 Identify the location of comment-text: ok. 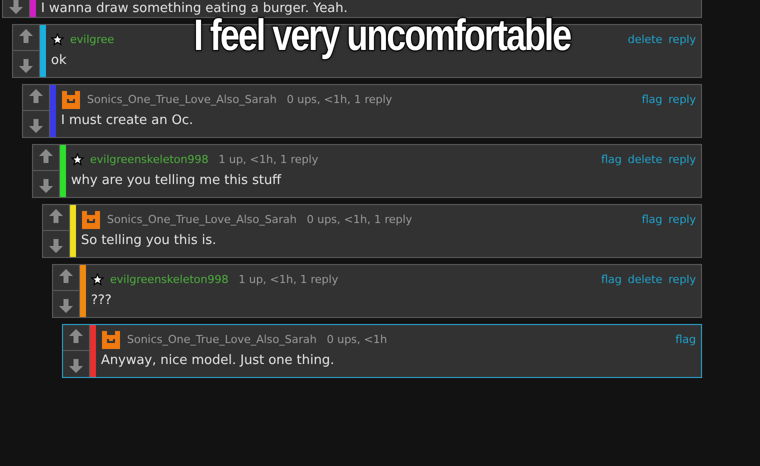
(59, 61).